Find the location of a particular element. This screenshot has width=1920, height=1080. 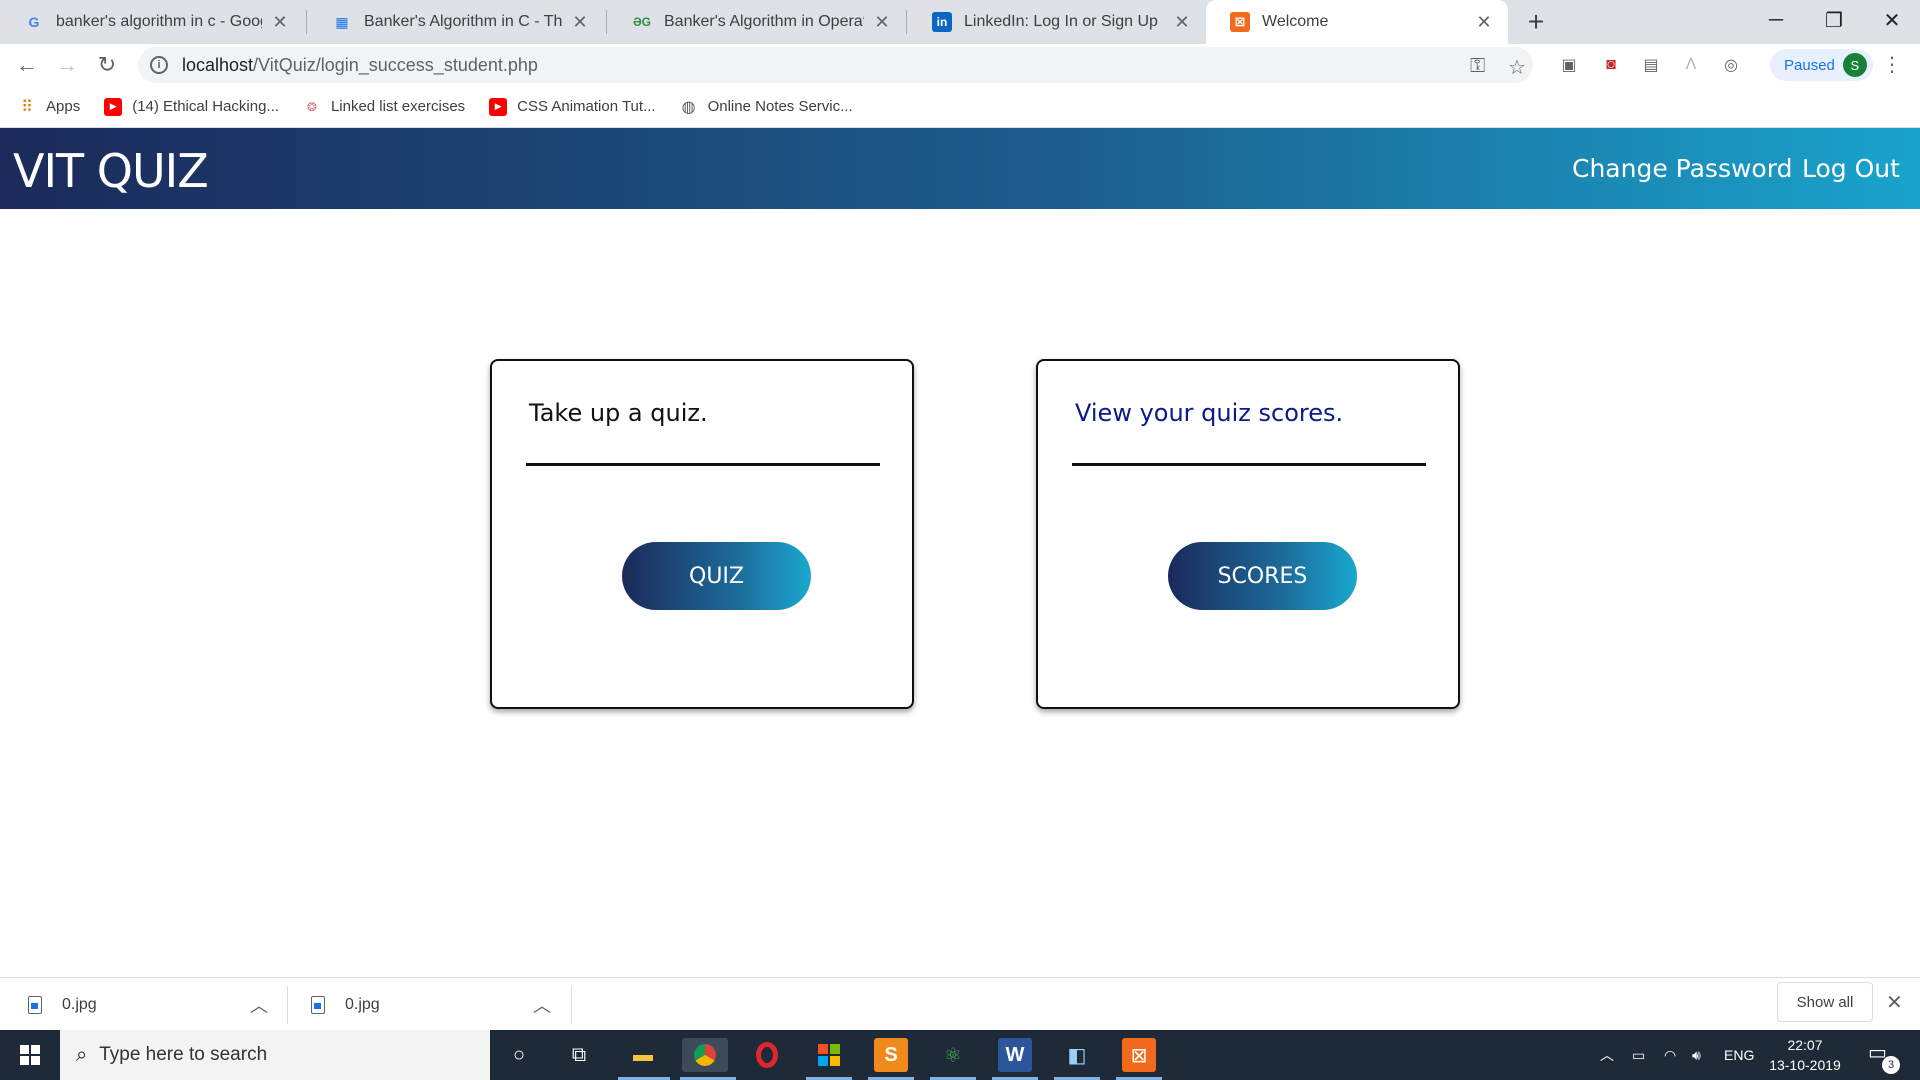

start-button is located at coordinates (30, 1055).